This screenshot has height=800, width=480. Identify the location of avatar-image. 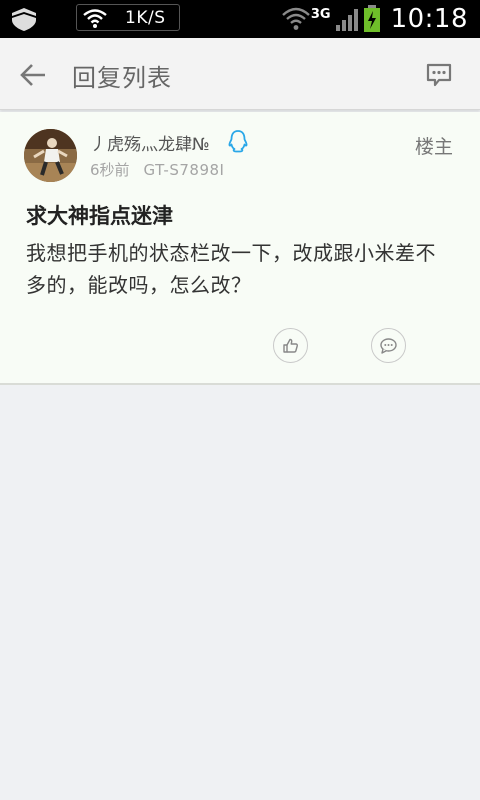
(50, 155).